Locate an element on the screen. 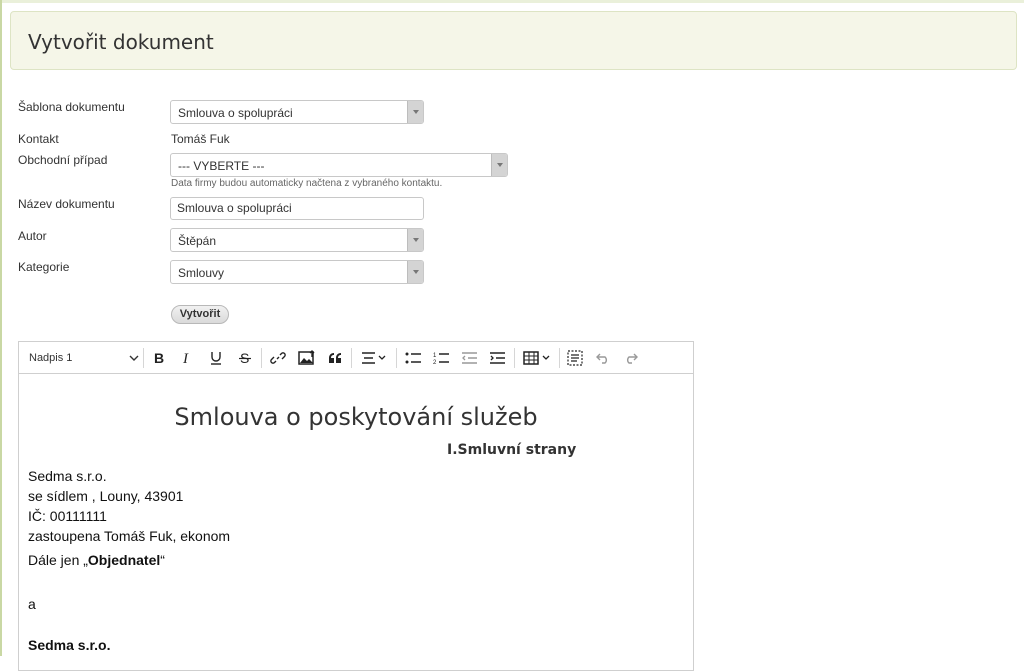 The width and height of the screenshot is (1024, 672). business-case-select-value: --- VYBERTE --- is located at coordinates (221, 166).